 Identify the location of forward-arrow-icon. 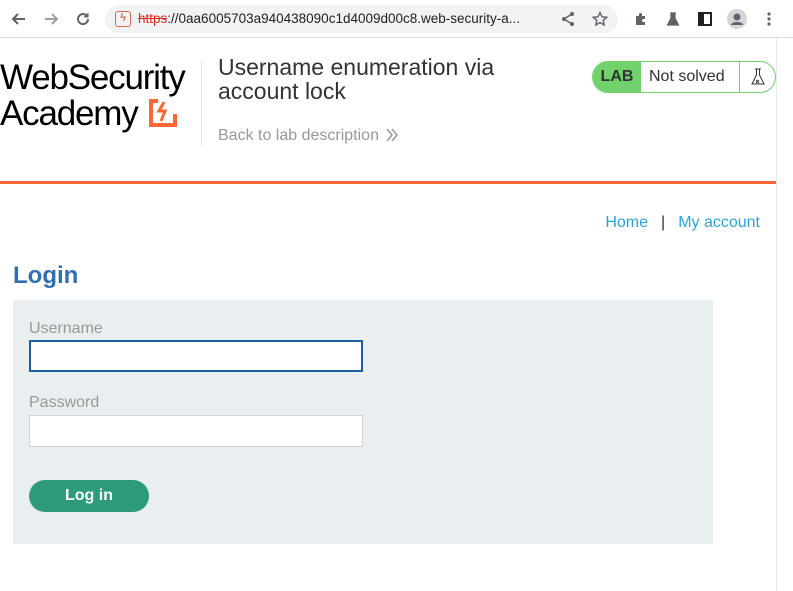
(51, 19).